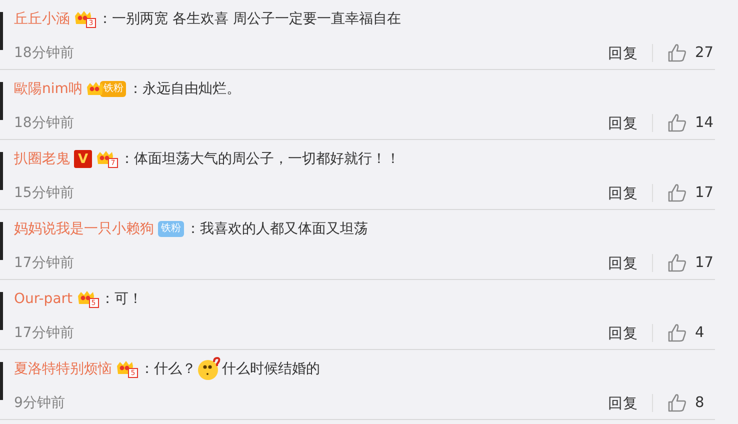 The image size is (738, 424). Describe the element at coordinates (691, 403) in the screenshot. I see `like-button: 8` at that location.